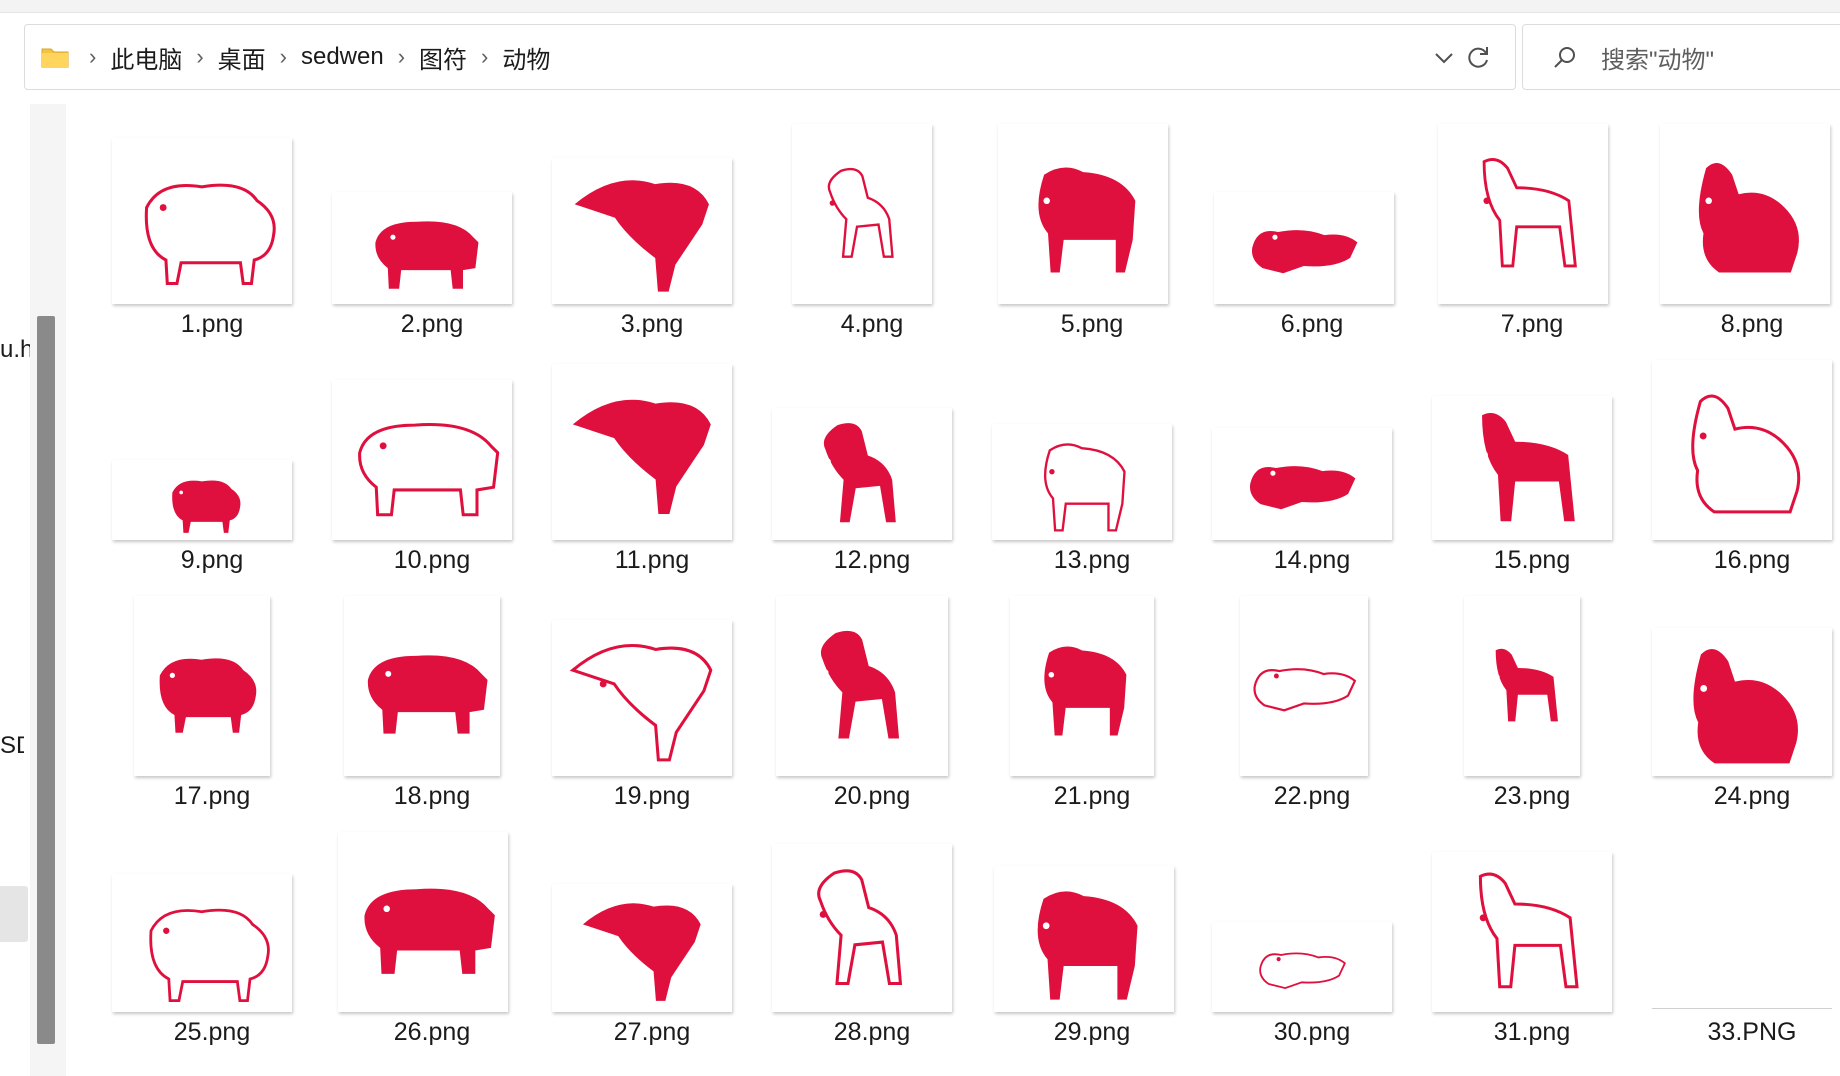  I want to click on scrollbar-thumb, so click(46, 680).